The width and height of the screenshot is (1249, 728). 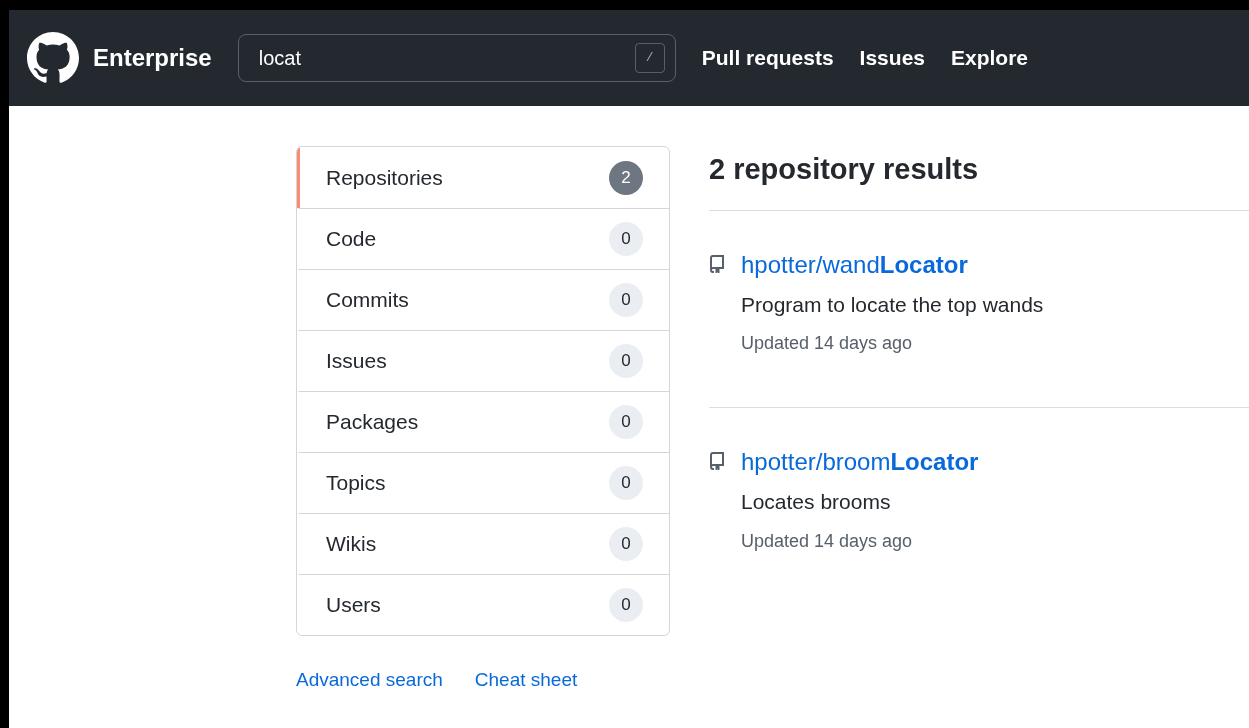 What do you see at coordinates (483, 482) in the screenshot?
I see `filter-item: Topics 0` at bounding box center [483, 482].